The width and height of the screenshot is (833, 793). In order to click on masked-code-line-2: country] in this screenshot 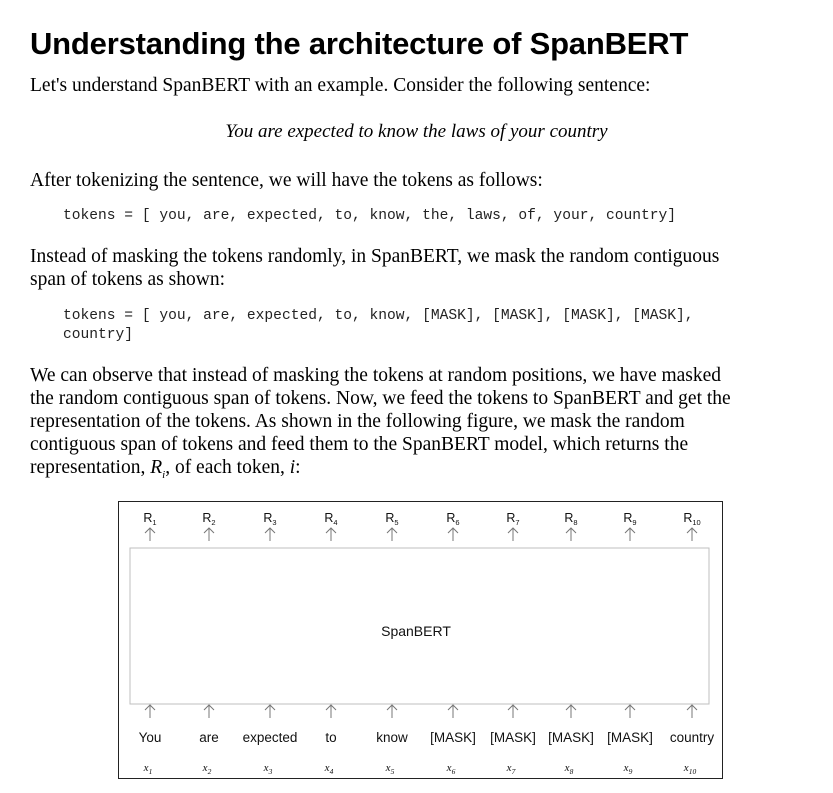, I will do `click(98, 335)`.